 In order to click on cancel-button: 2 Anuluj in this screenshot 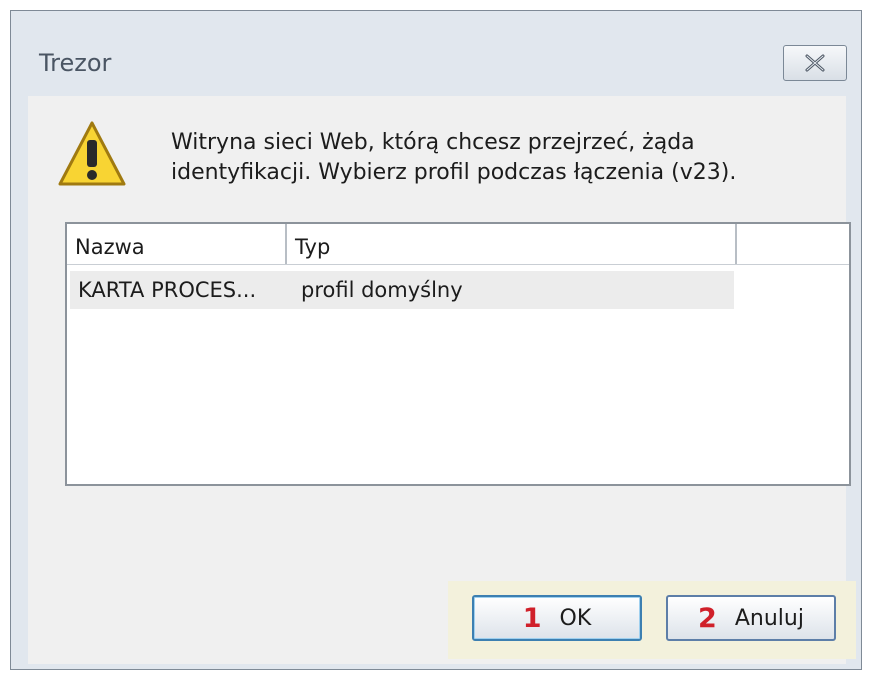, I will do `click(751, 618)`.